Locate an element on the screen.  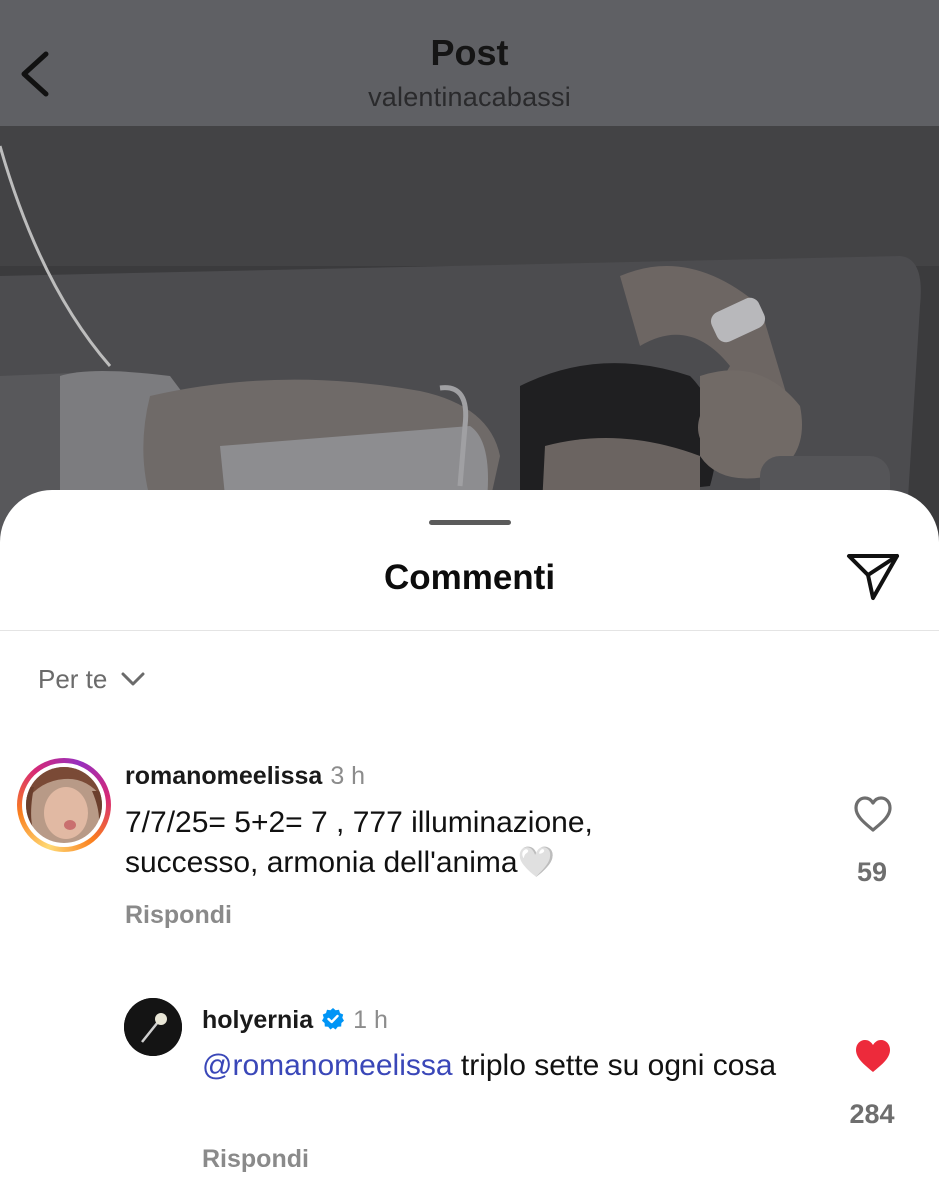
comment-username: holyernia 1 h is located at coordinates (295, 1020).